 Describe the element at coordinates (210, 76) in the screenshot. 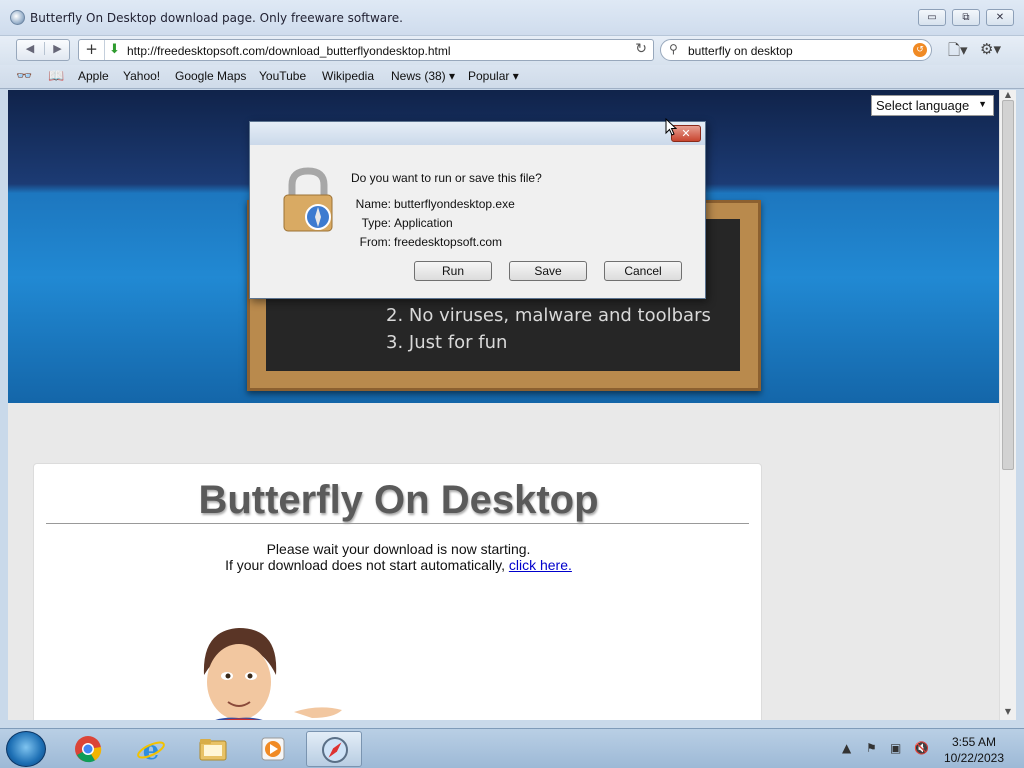

I see `bookmark-google-maps: Google Maps` at that location.